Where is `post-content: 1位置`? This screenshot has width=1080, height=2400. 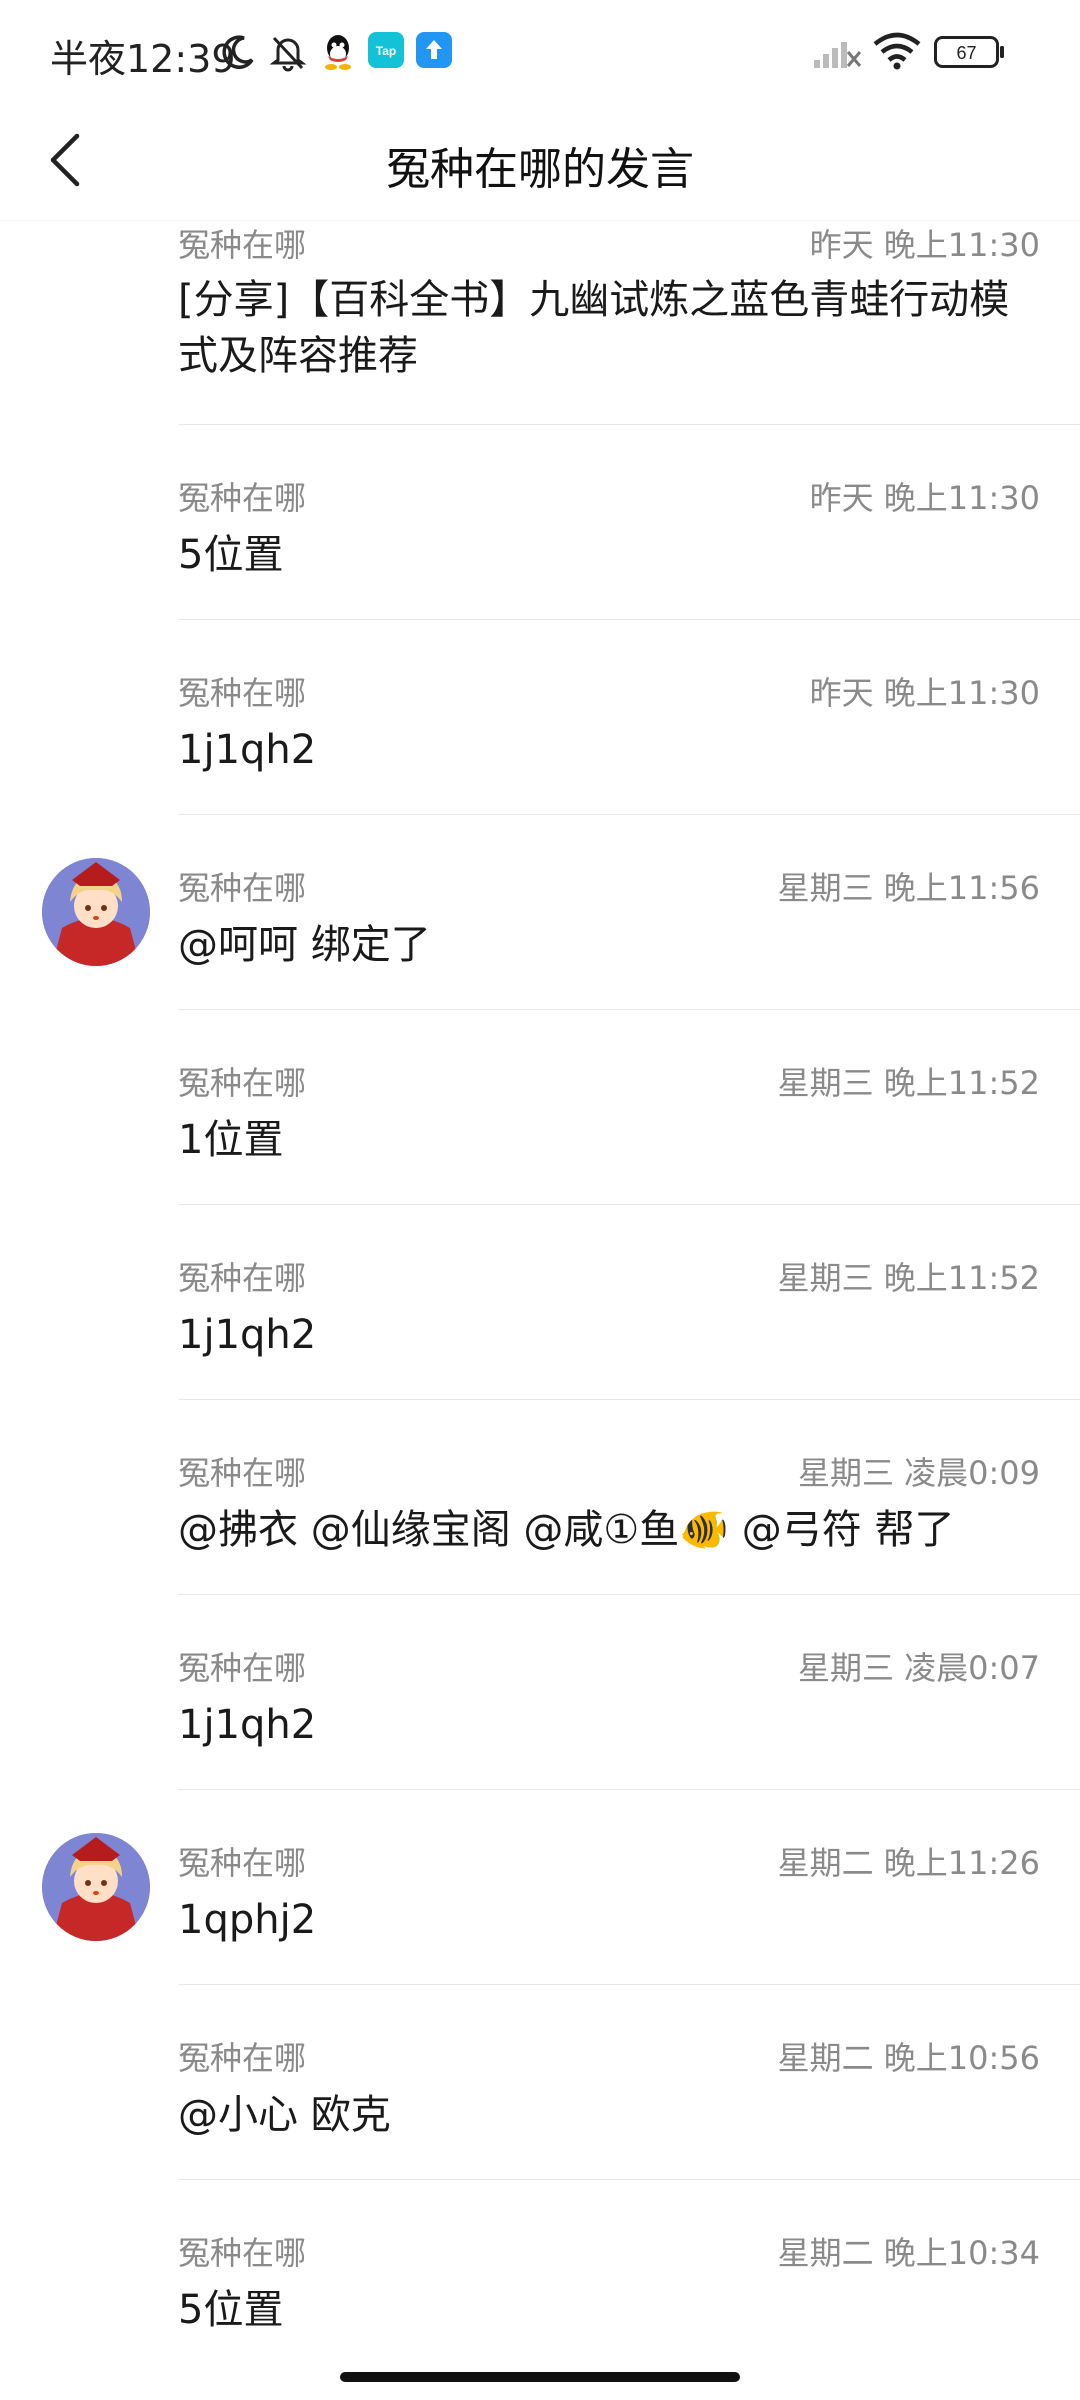
post-content: 1位置 is located at coordinates (231, 1140).